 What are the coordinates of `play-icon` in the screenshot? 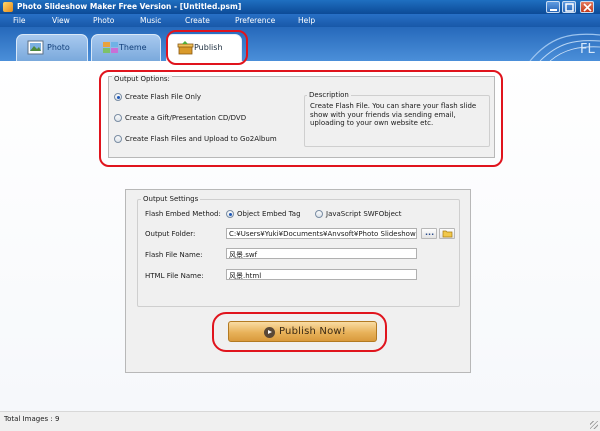 It's located at (269, 332).